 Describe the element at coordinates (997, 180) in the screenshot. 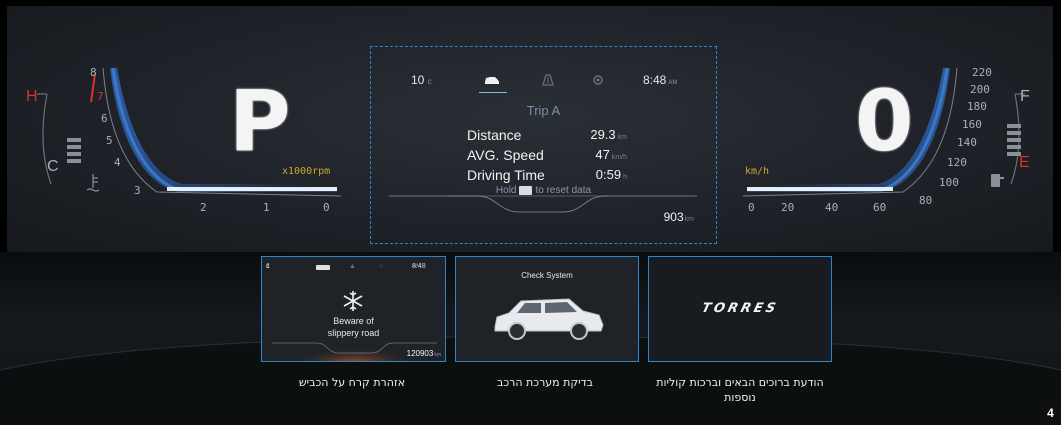

I see `fuel-pump-icon` at that location.